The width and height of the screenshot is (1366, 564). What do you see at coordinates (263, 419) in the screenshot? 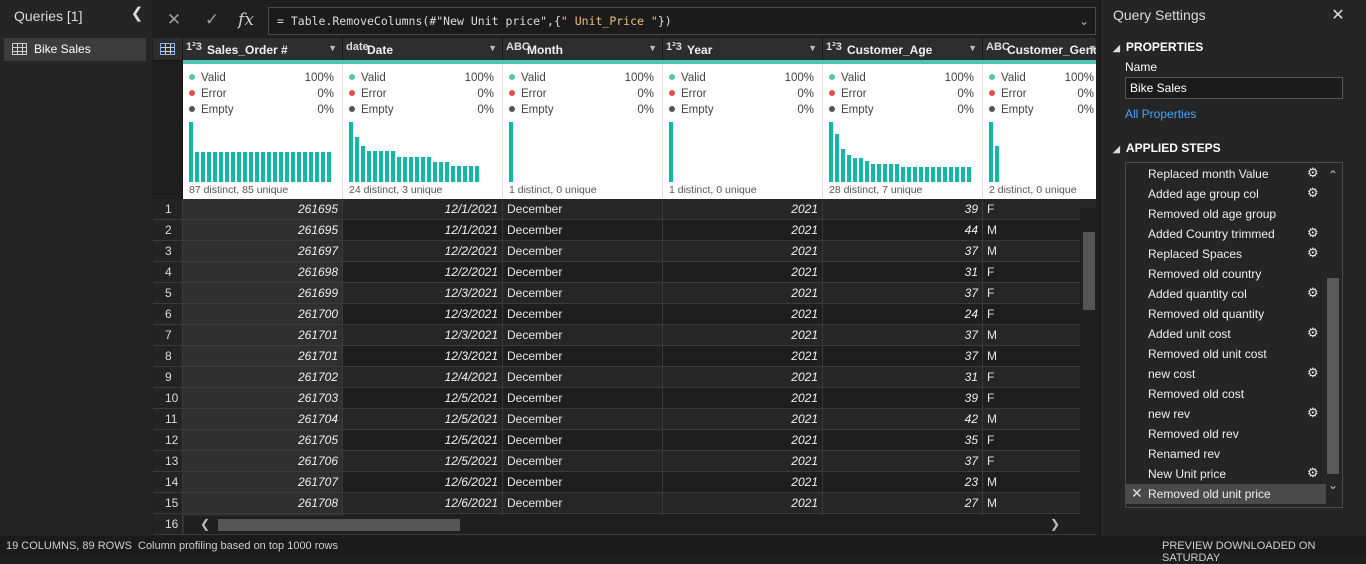
I see `table-cell: 261704` at bounding box center [263, 419].